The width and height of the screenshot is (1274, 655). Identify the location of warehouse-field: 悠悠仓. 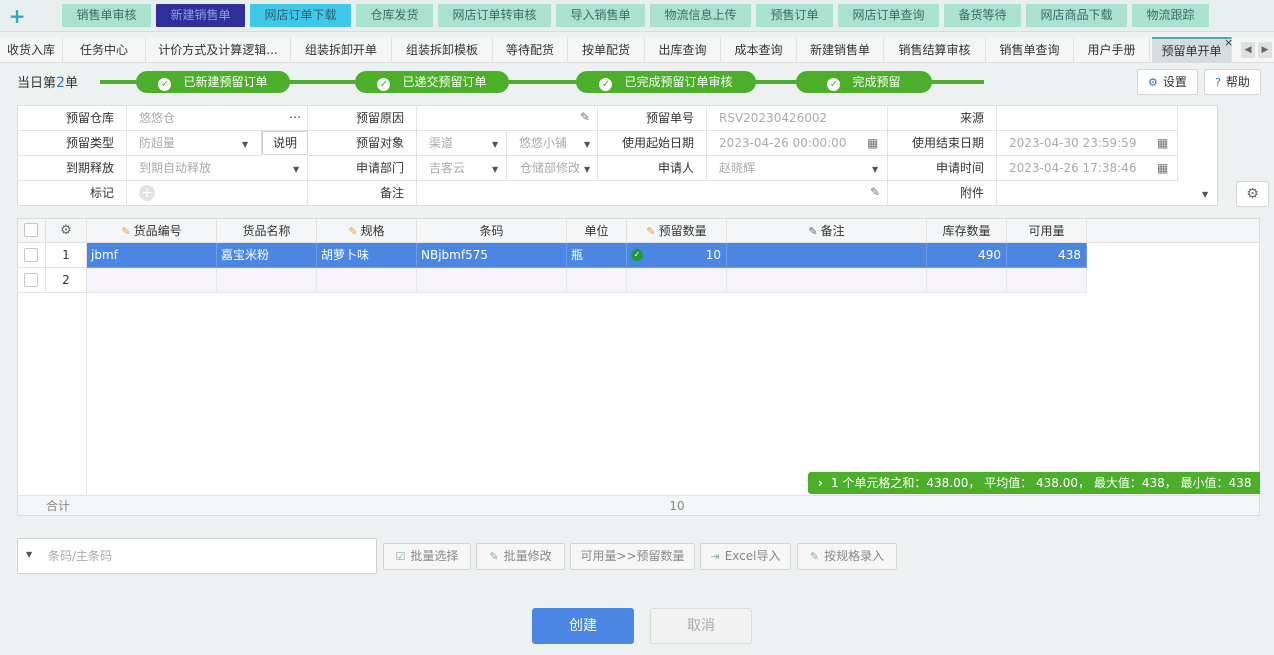
(217, 118).